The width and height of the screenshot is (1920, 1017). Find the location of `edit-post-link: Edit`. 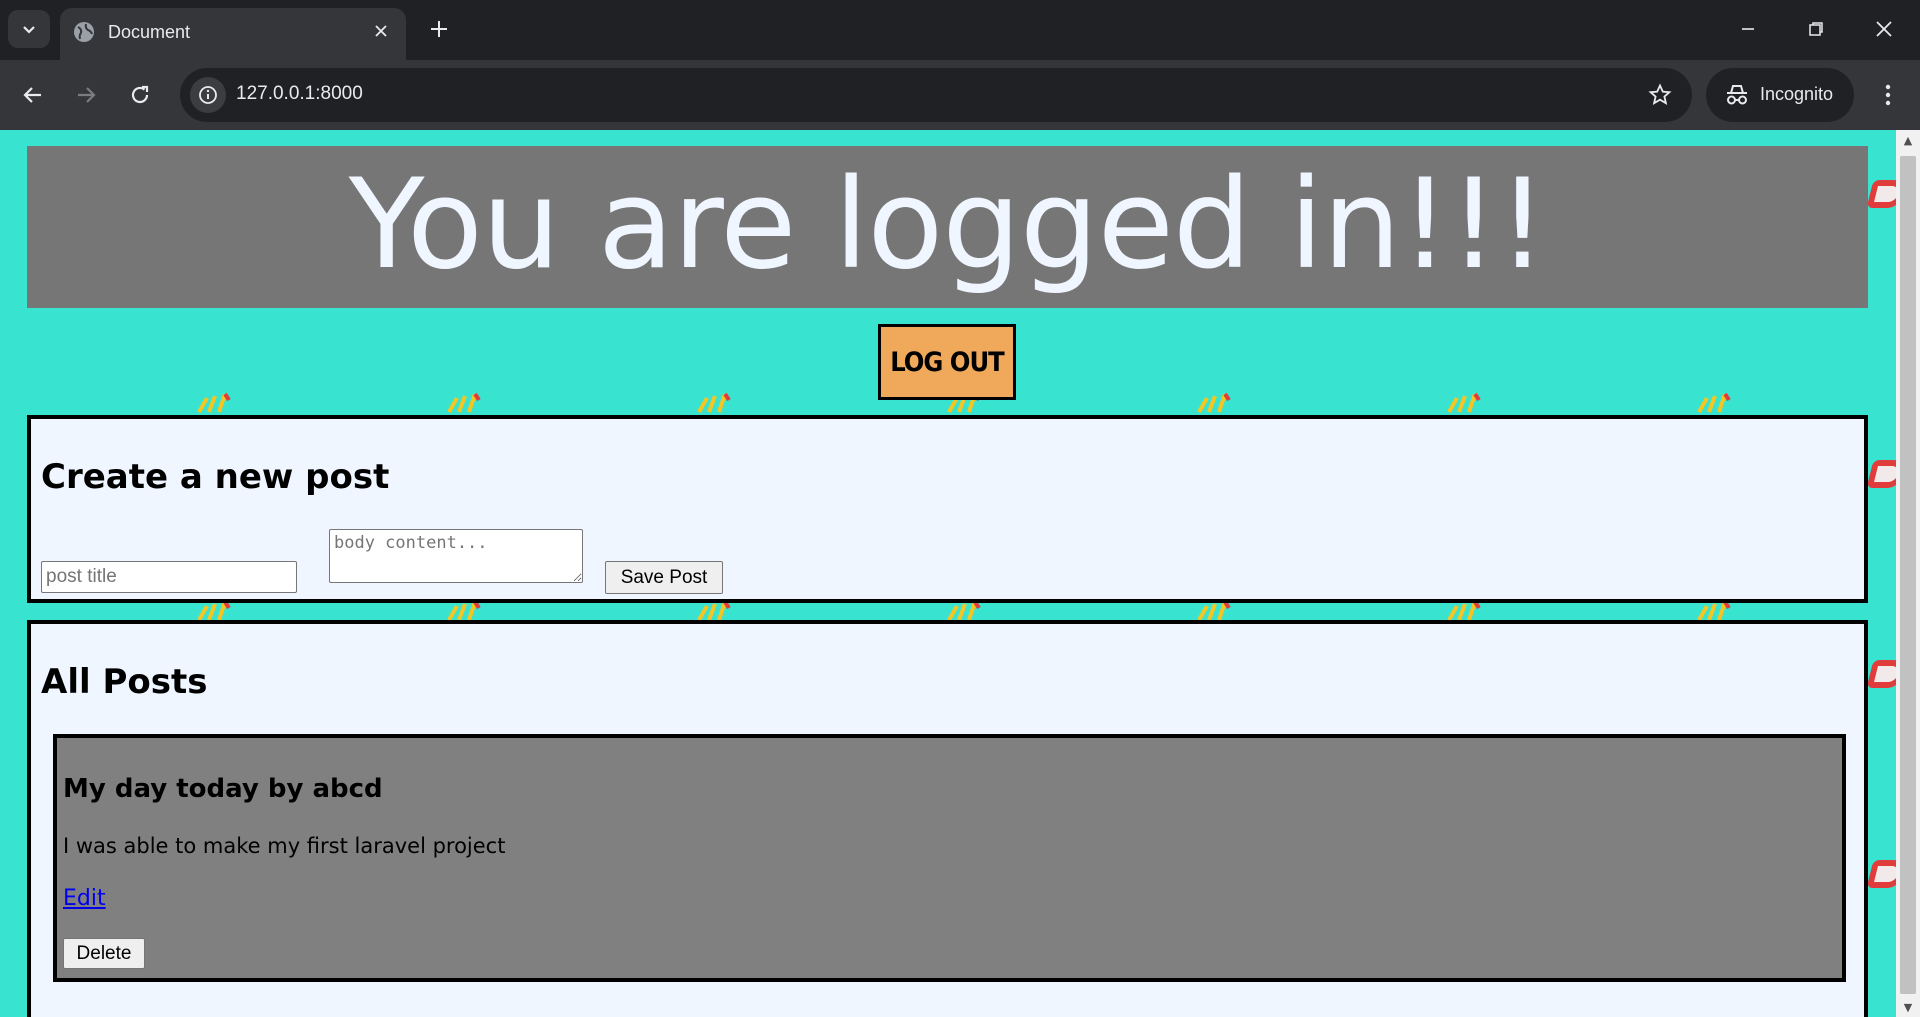

edit-post-link: Edit is located at coordinates (84, 898).